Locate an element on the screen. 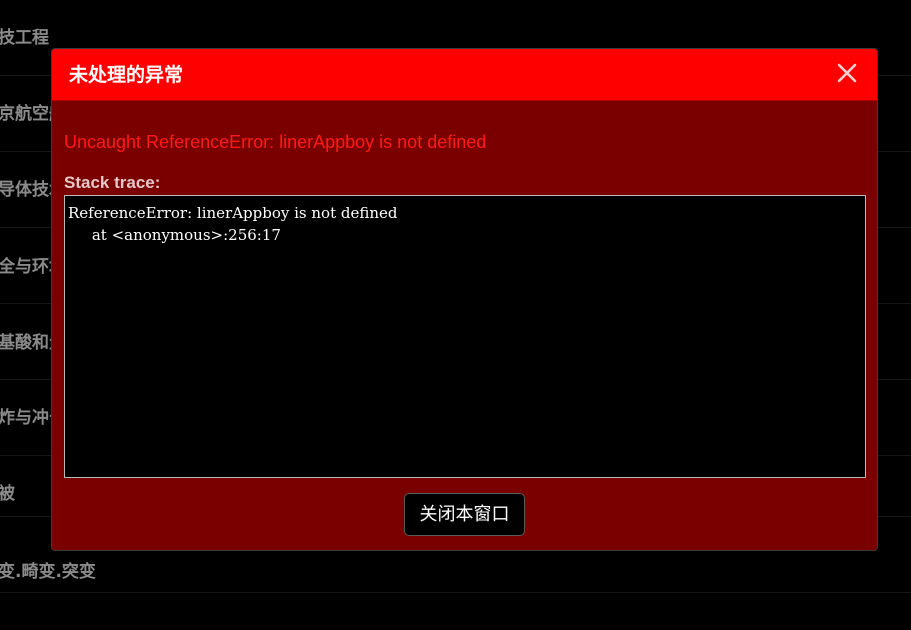 The width and height of the screenshot is (911, 630). list-item-label: 技工程 is located at coordinates (24, 38).